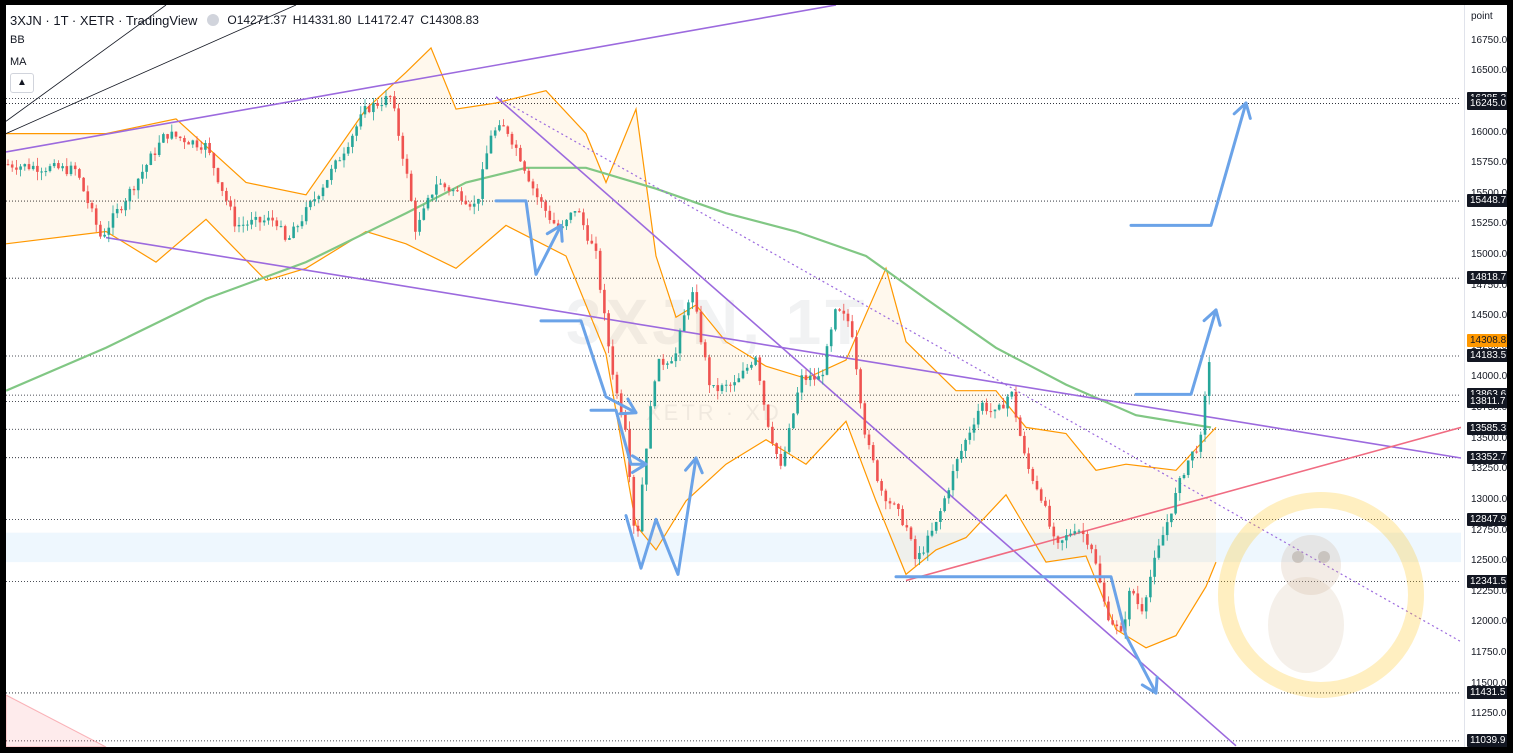  What do you see at coordinates (103, 20) in the screenshot?
I see `symbol-title: 3XJN · 1T · XETR · TradingView` at bounding box center [103, 20].